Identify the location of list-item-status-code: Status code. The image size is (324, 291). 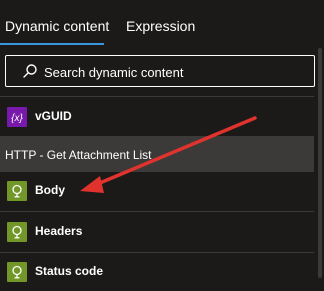
(157, 272).